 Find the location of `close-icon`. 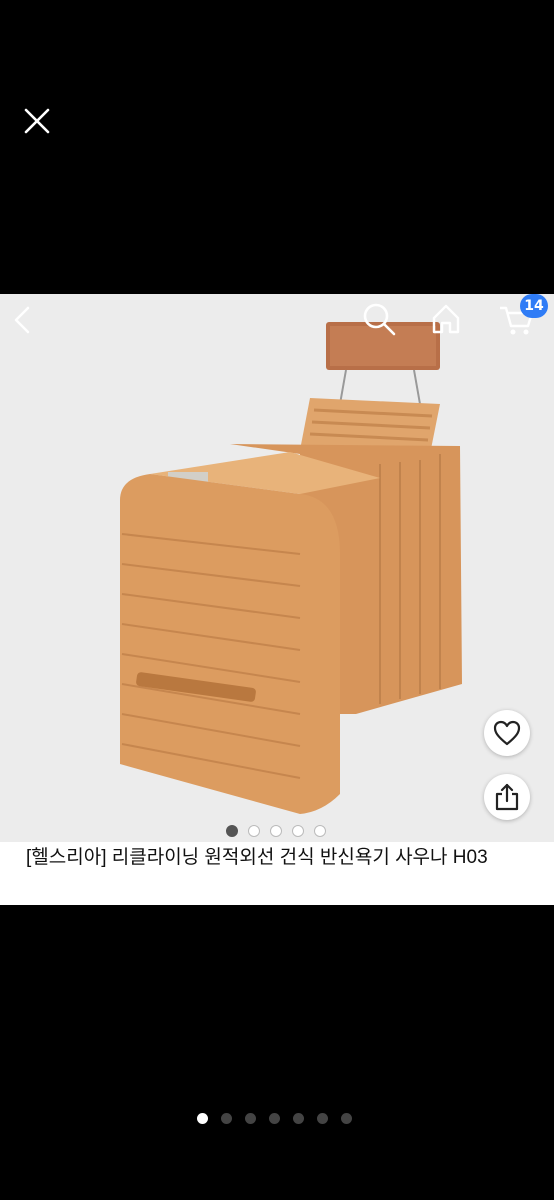

close-icon is located at coordinates (37, 121).